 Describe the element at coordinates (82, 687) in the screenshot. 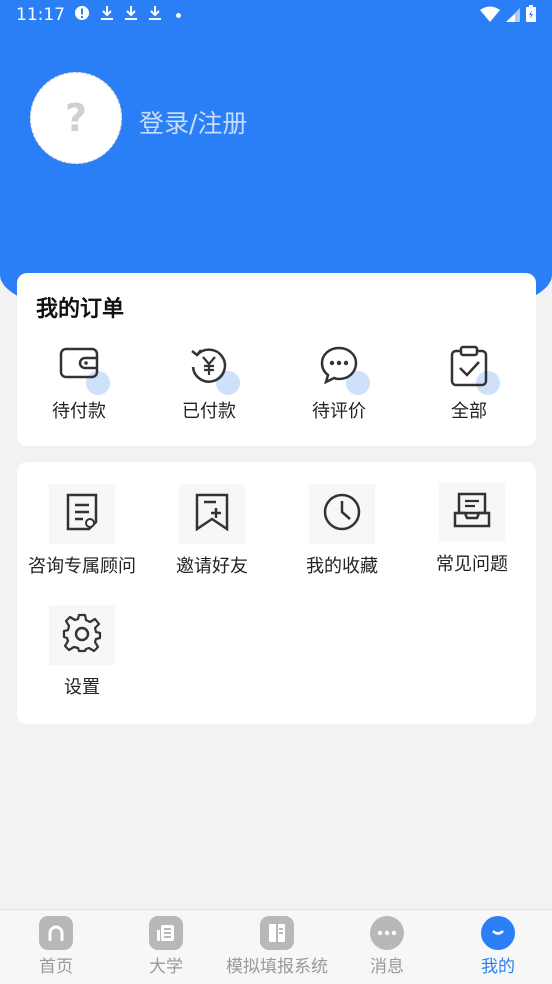

I see `service-label: 设置` at that location.